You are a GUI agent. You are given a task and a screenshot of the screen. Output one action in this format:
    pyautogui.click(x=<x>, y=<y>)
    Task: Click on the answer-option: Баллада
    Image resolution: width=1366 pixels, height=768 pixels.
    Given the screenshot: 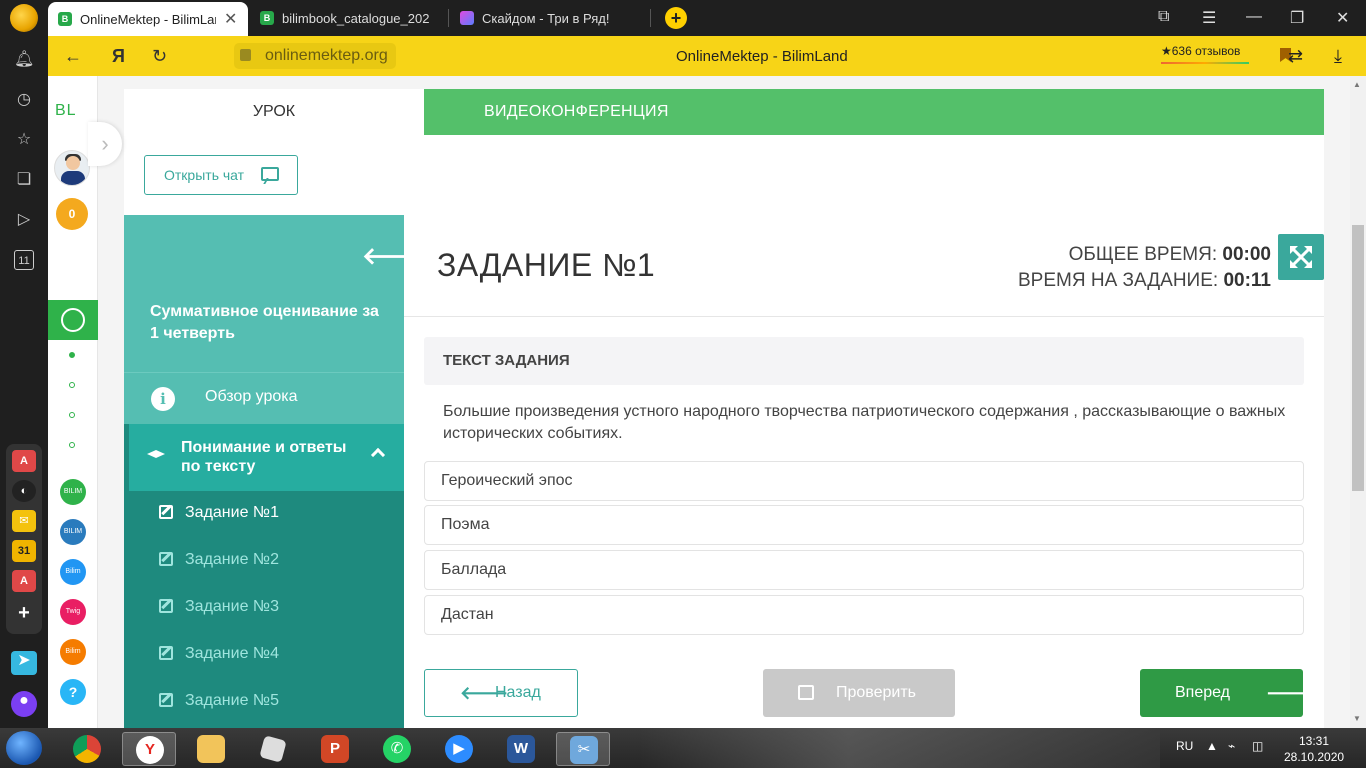 What is the action you would take?
    pyautogui.click(x=864, y=570)
    